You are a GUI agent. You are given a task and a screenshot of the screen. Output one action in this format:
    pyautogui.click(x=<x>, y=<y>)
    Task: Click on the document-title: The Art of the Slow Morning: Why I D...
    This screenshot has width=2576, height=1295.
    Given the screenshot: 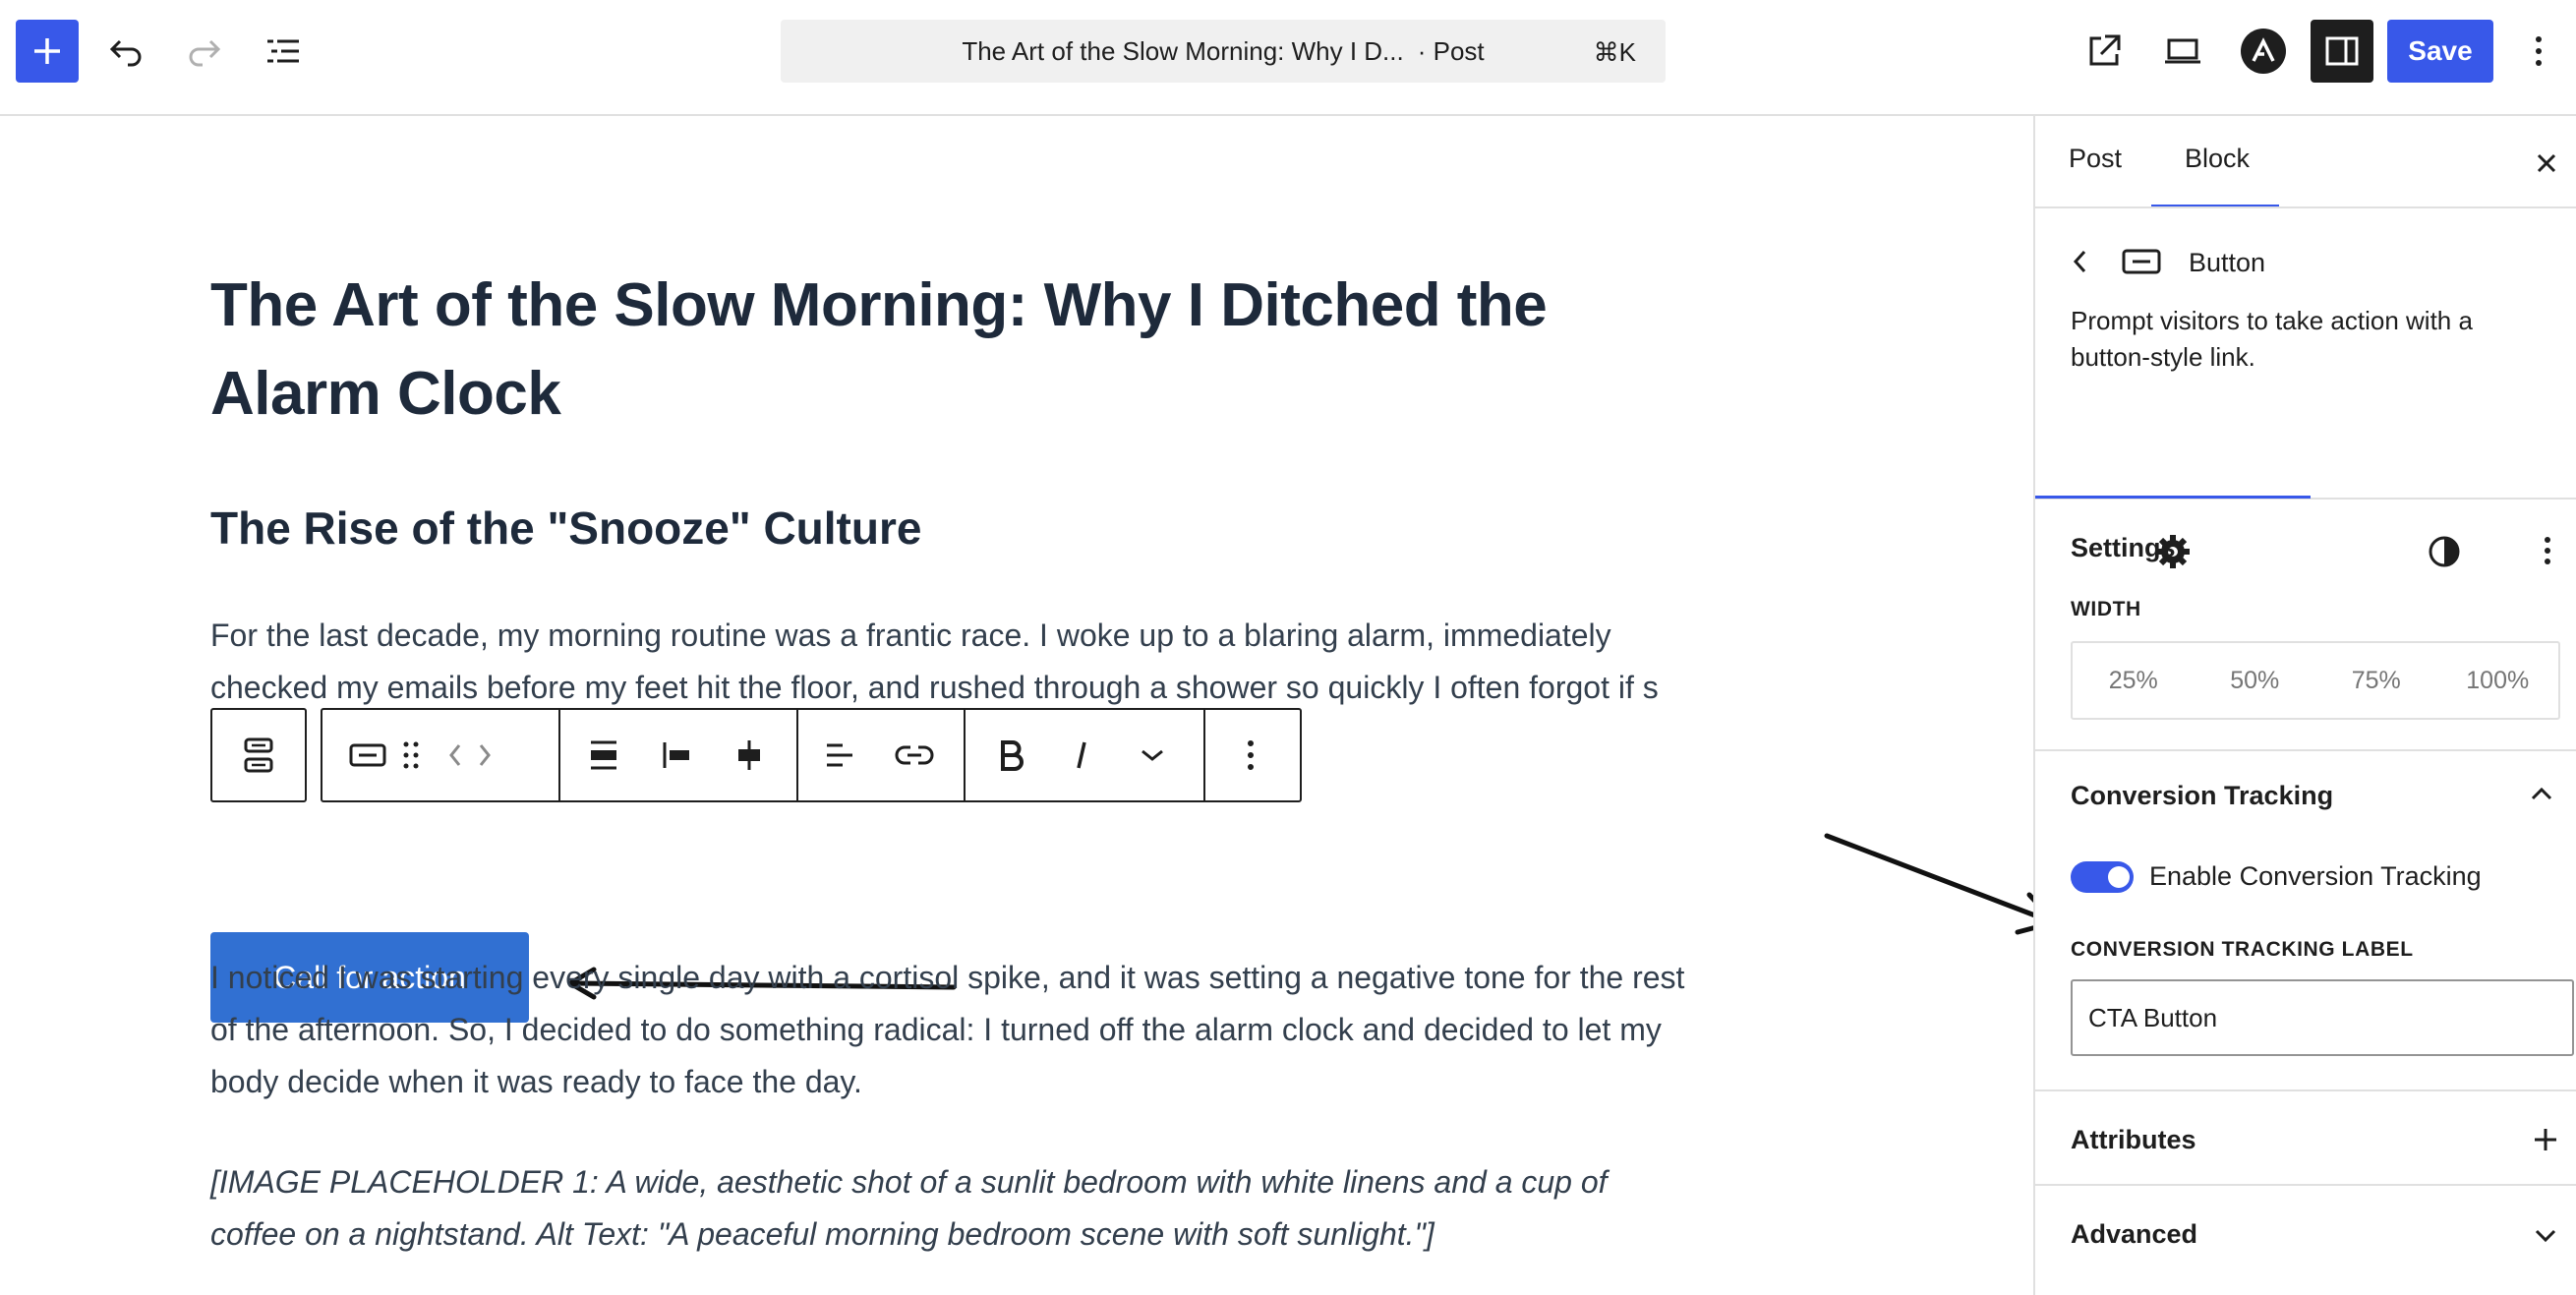 What is the action you would take?
    pyautogui.click(x=1183, y=50)
    